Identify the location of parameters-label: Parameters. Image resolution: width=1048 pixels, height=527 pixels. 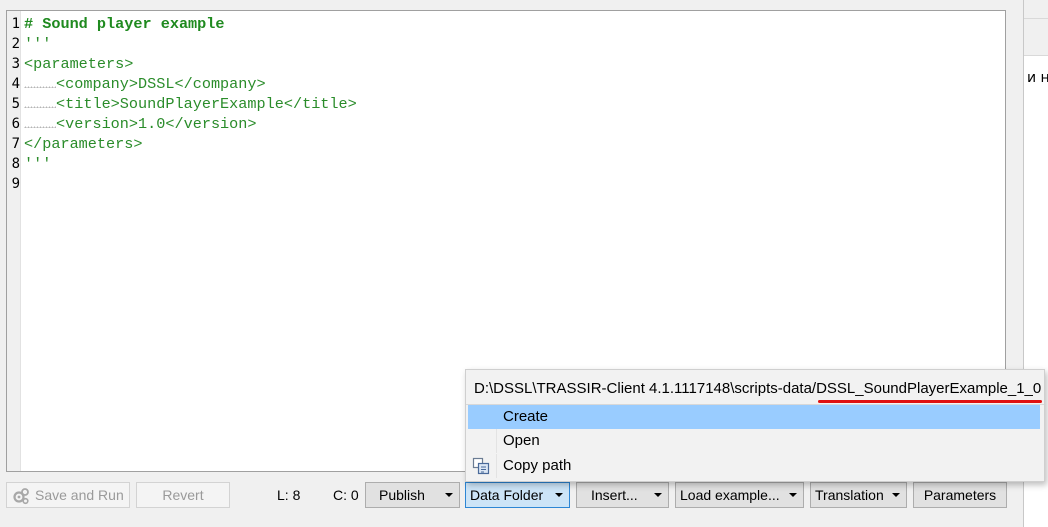
(960, 495).